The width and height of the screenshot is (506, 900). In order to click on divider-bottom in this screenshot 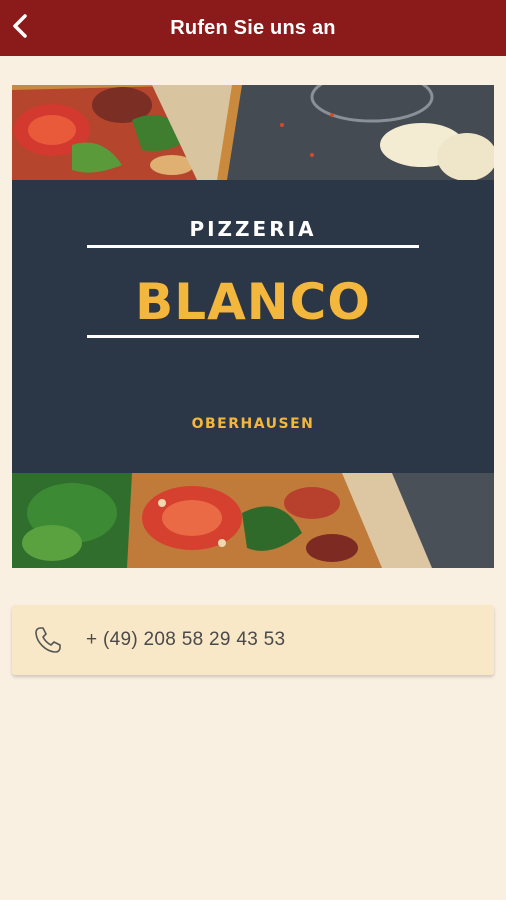, I will do `click(253, 336)`.